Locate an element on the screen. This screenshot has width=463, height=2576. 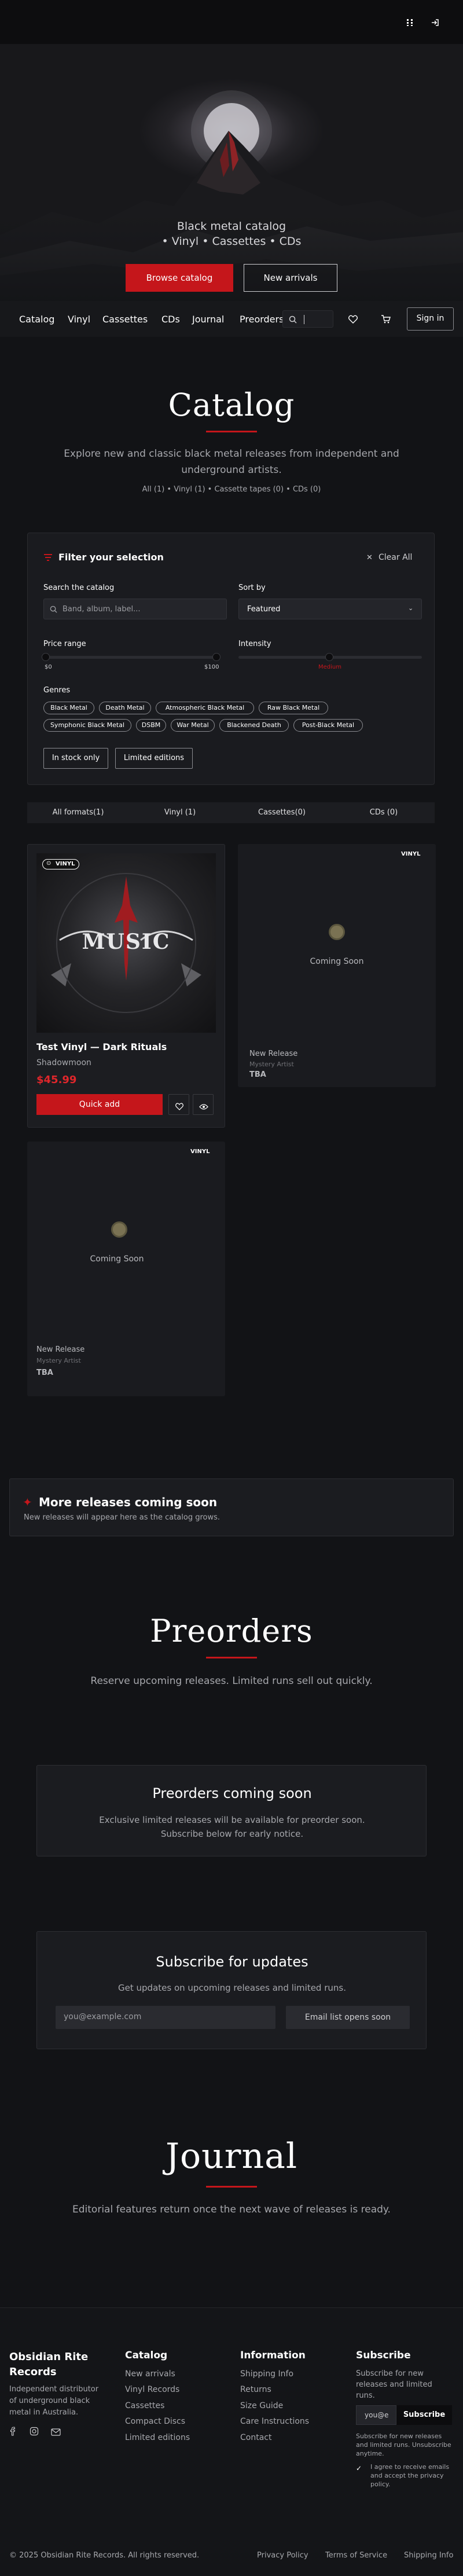
genre-chip: Raw Black Metal is located at coordinates (293, 708).